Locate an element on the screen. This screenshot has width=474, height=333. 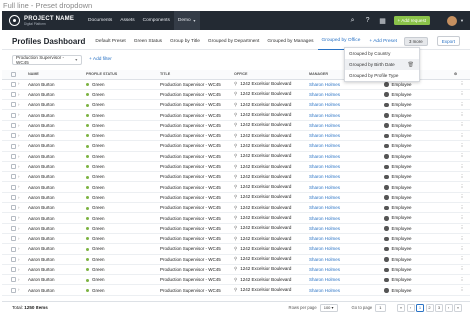
column-settings-icon: ⚙ is located at coordinates (462, 75).